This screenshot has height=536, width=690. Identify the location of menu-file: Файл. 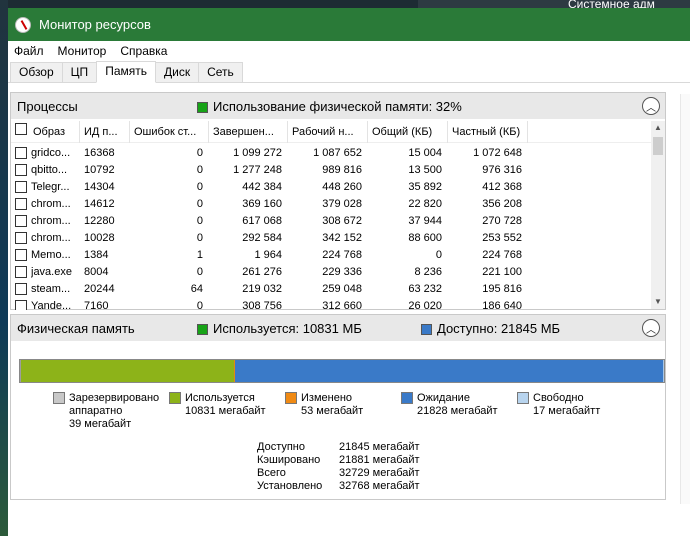
(29, 51).